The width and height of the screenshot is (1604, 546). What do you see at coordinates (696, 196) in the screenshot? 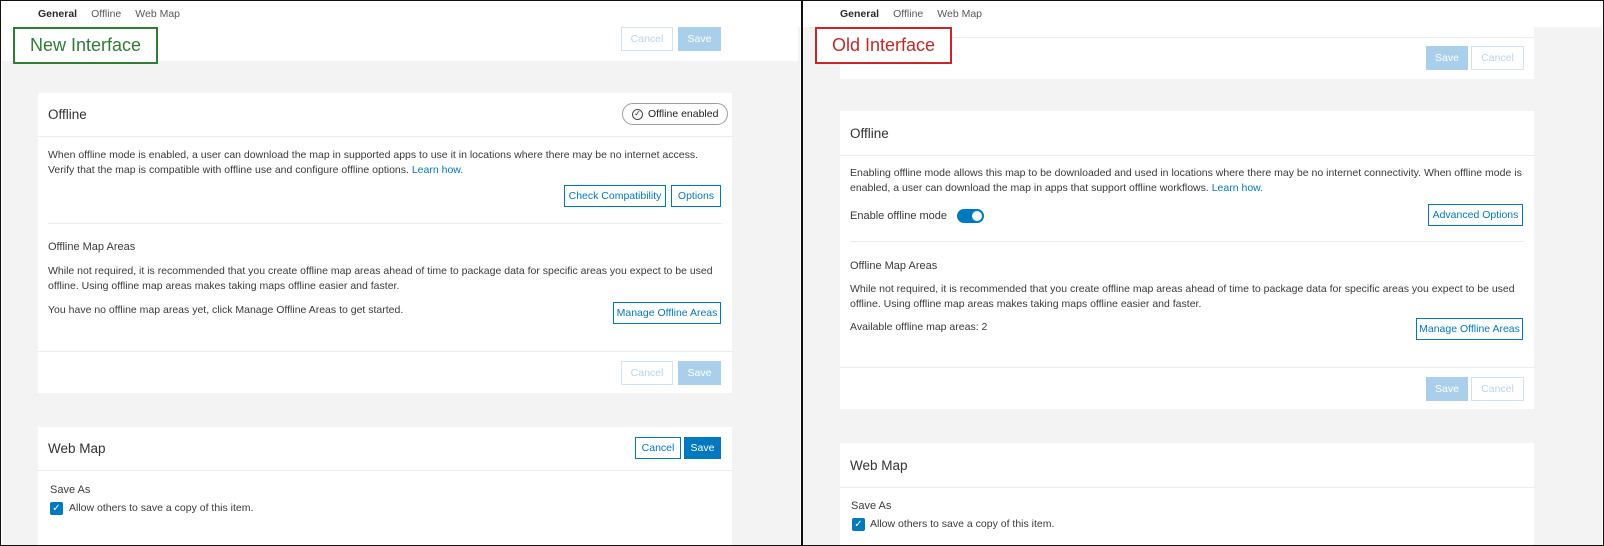
I see `options-button: Options` at bounding box center [696, 196].